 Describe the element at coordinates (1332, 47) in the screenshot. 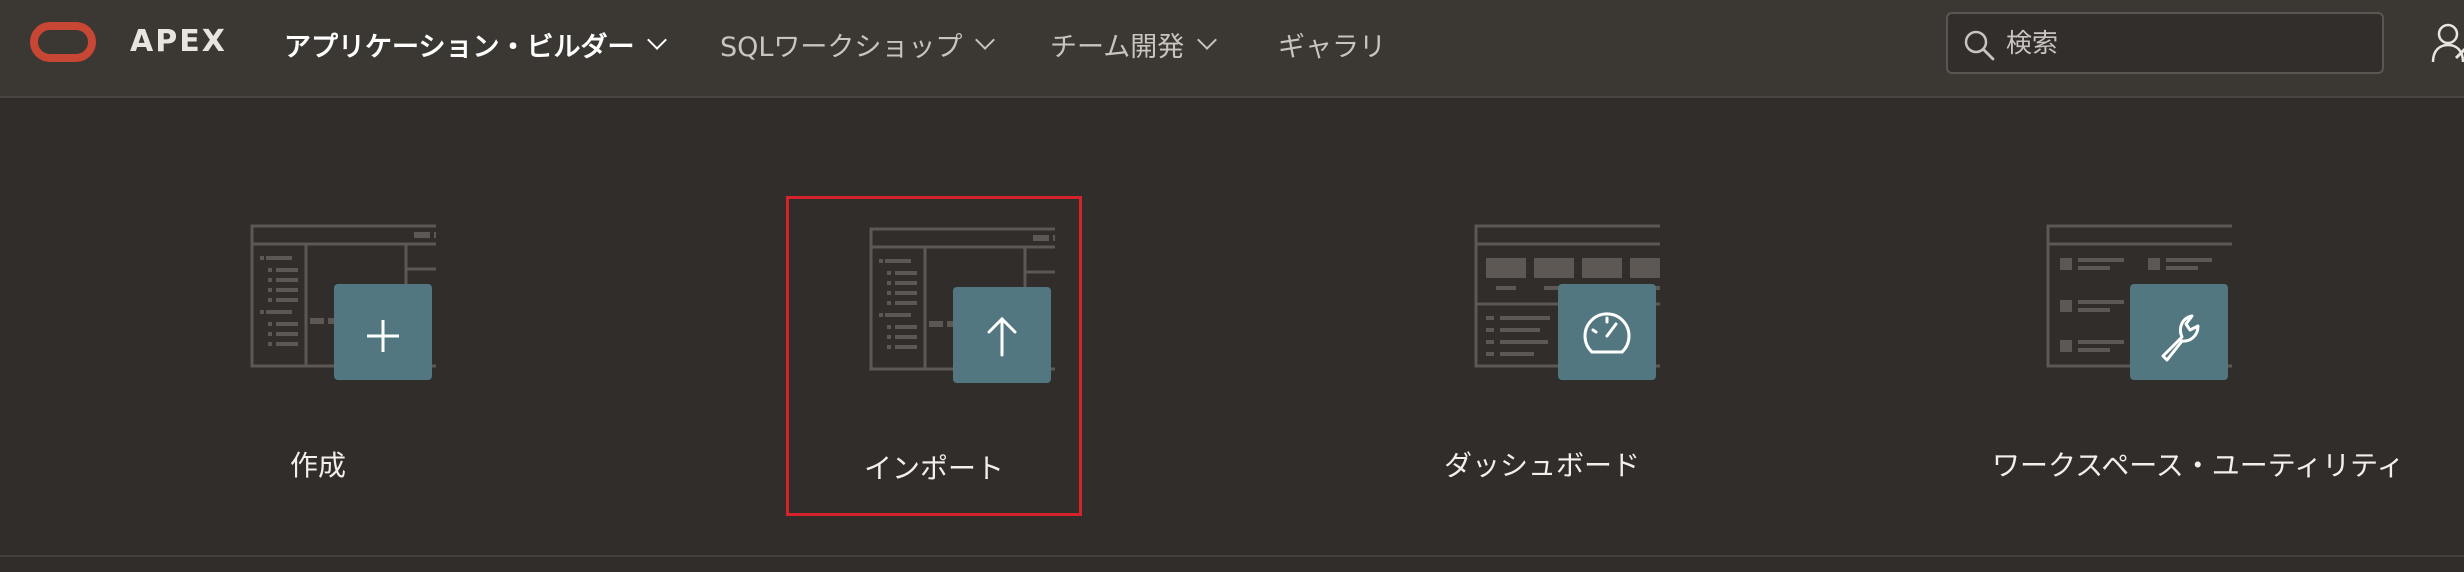

I see `nav-gallery-label: ギャラリ` at that location.